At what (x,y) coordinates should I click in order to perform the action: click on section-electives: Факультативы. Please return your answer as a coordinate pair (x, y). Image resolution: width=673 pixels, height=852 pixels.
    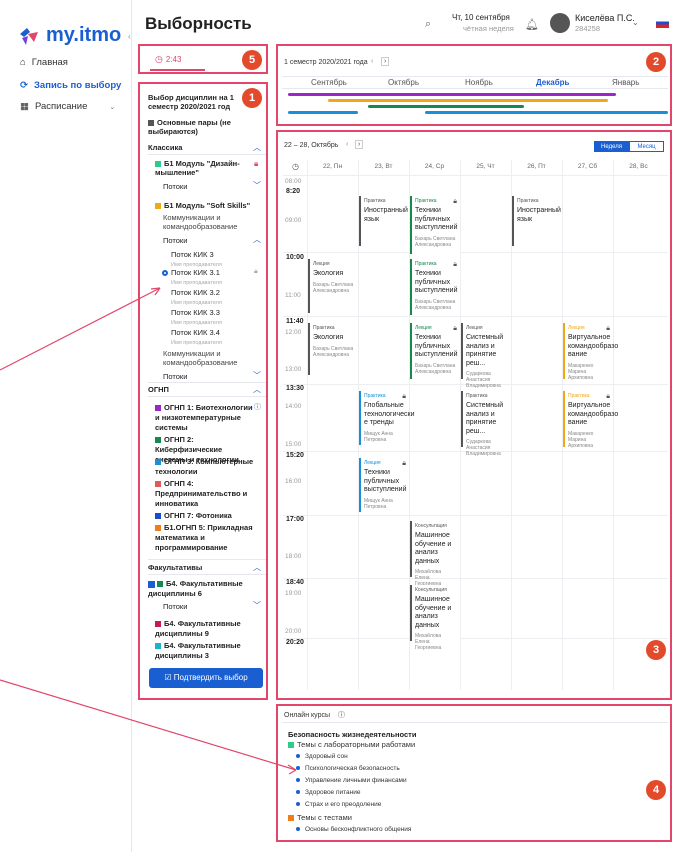
    Looking at the image, I should click on (175, 567).